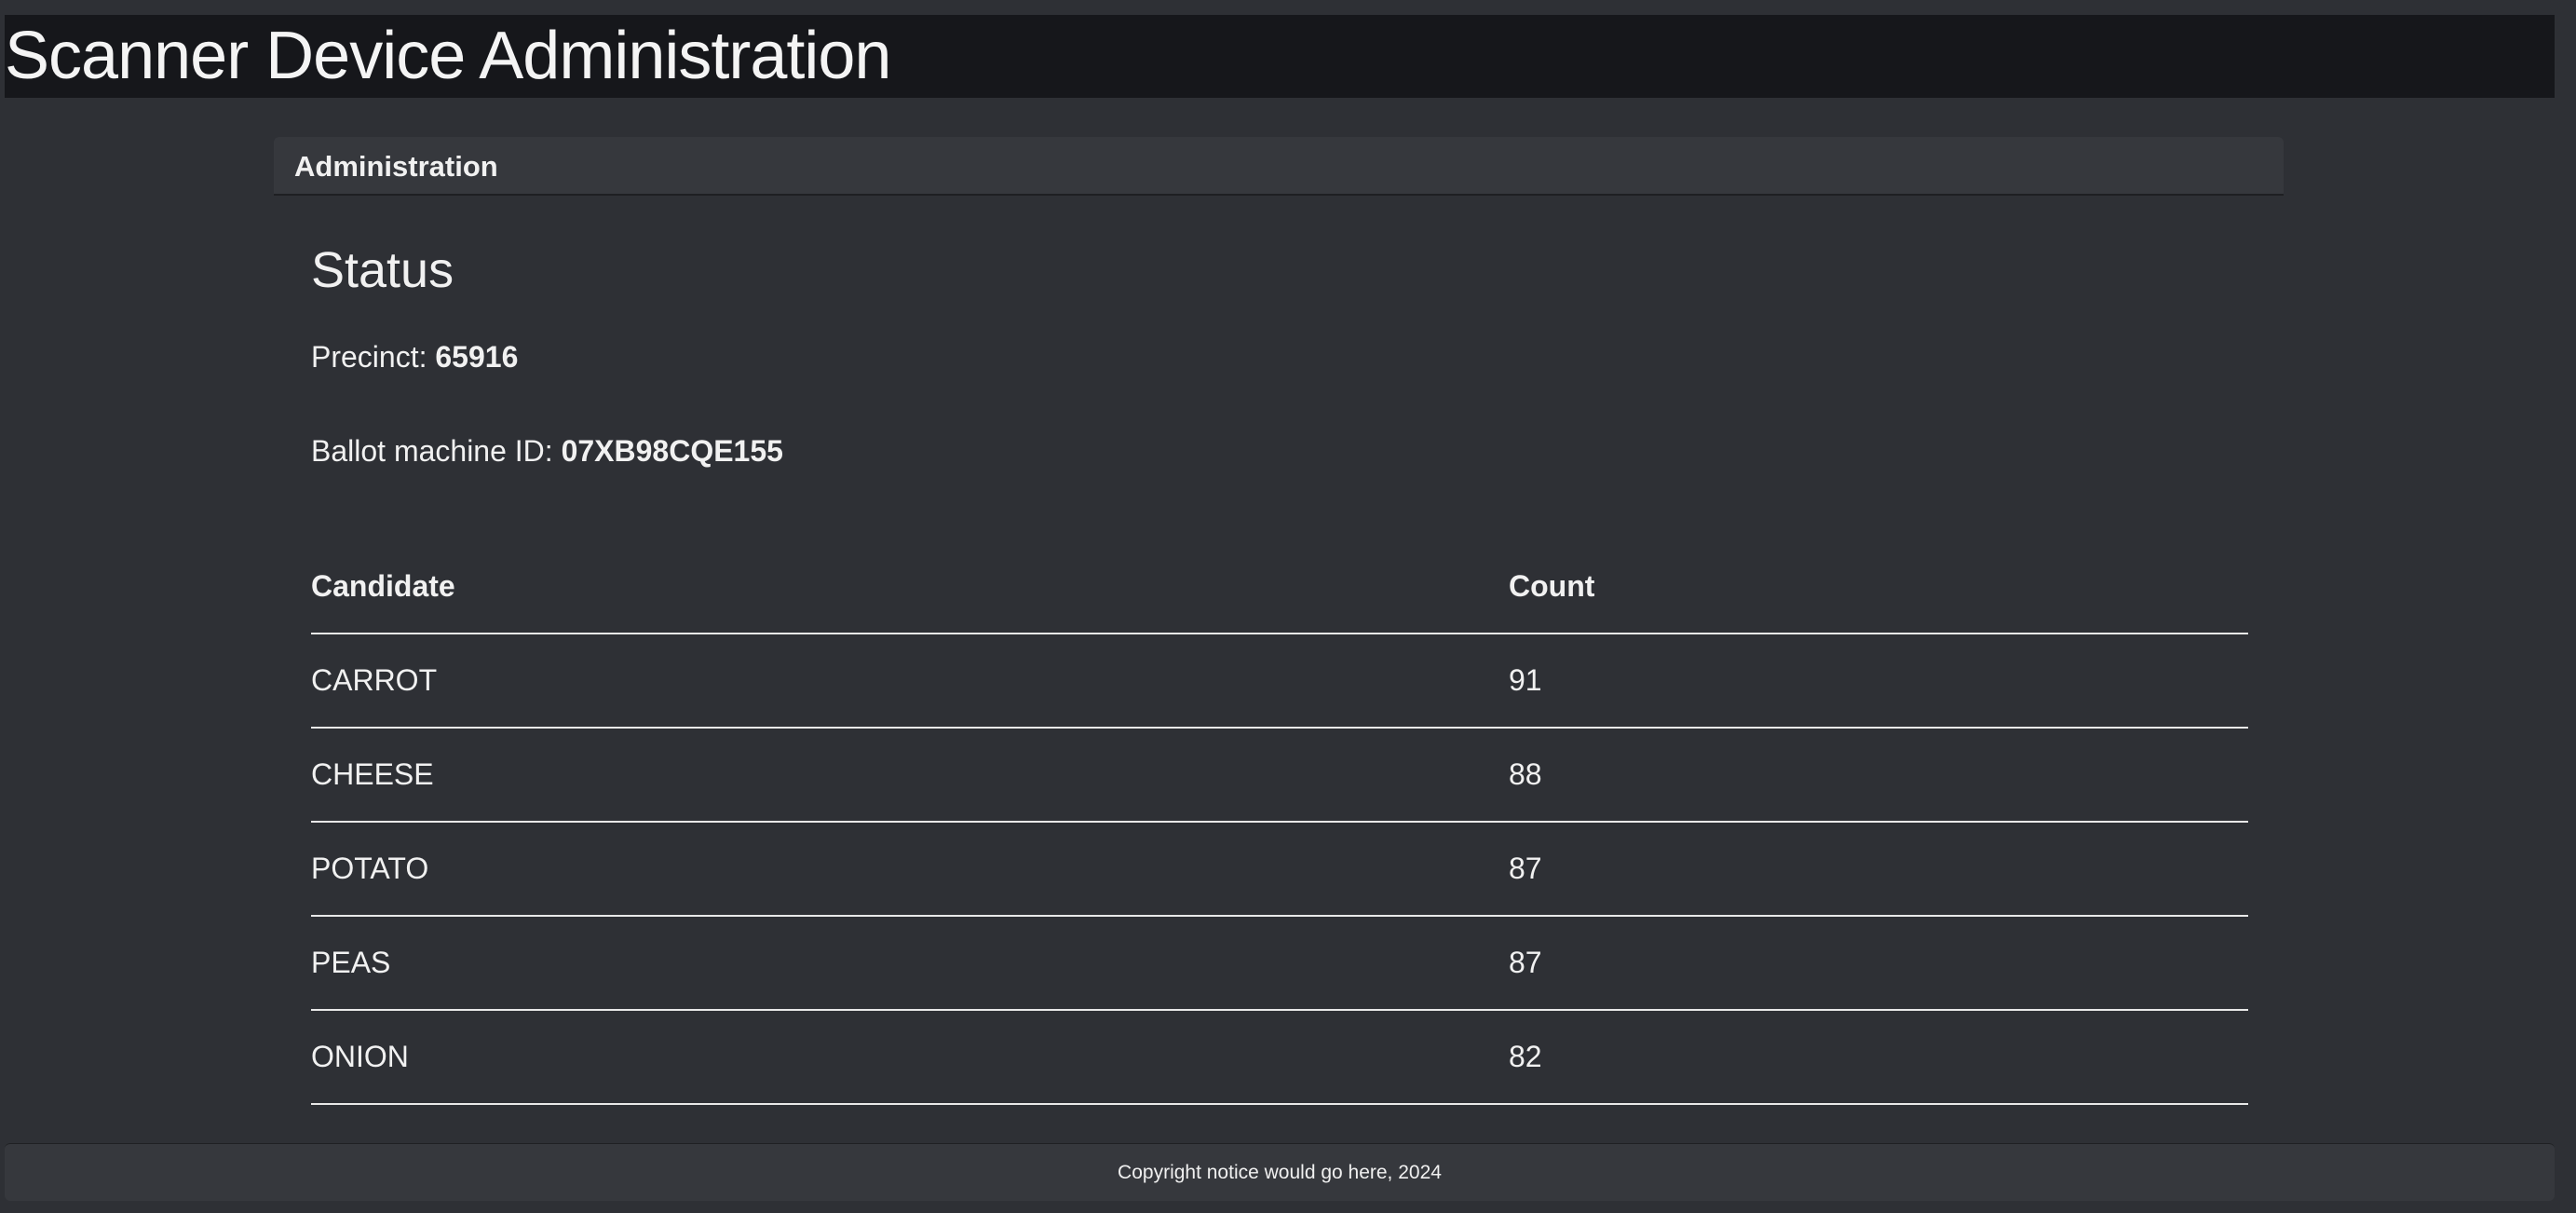 This screenshot has height=1213, width=2576. I want to click on table-row: PEAS 87, so click(1279, 964).